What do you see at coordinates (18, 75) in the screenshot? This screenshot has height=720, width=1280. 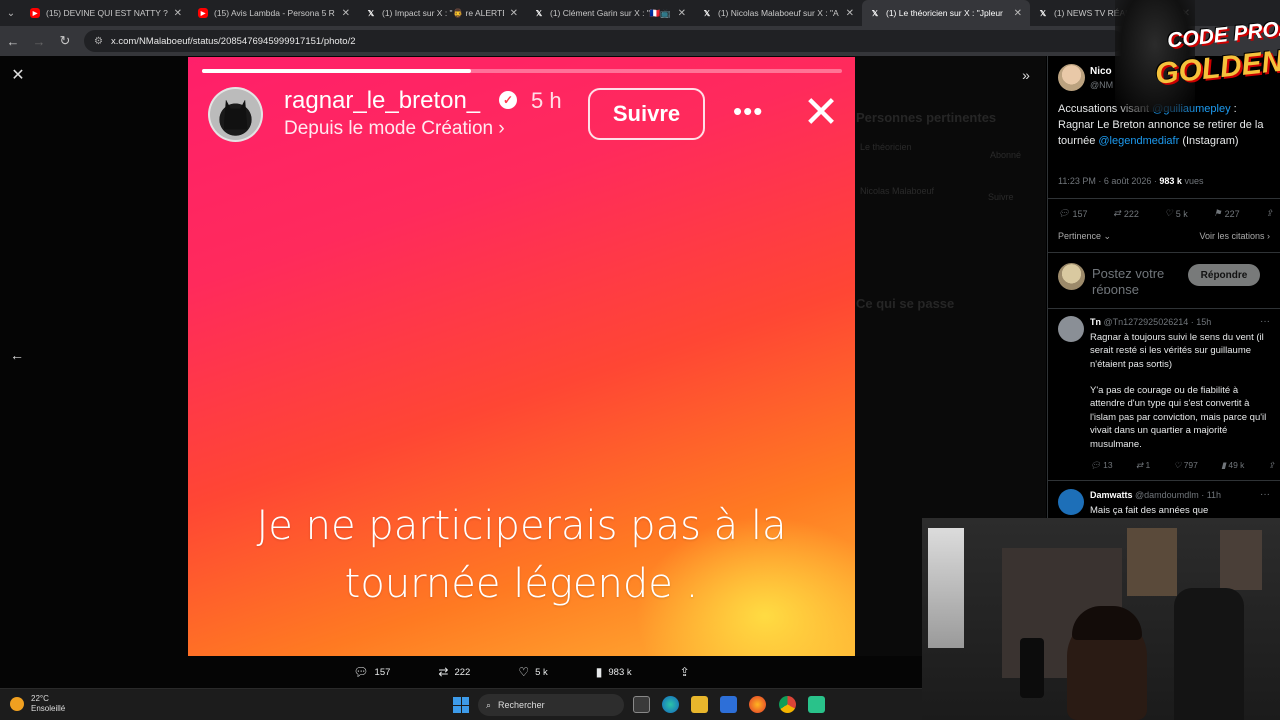 I see `close-icon: ✕` at bounding box center [18, 75].